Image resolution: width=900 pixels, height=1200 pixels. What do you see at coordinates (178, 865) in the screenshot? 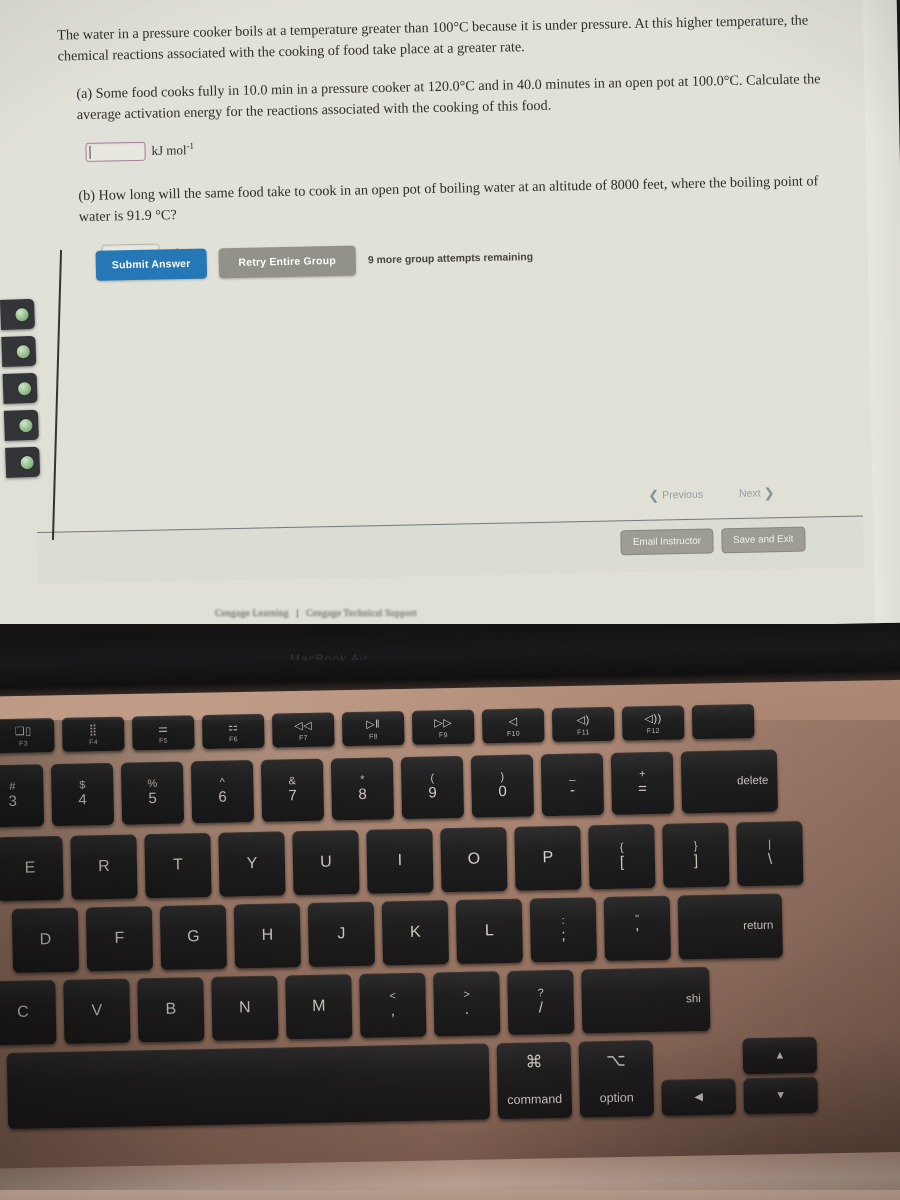
I see `key-t: T` at bounding box center [178, 865].